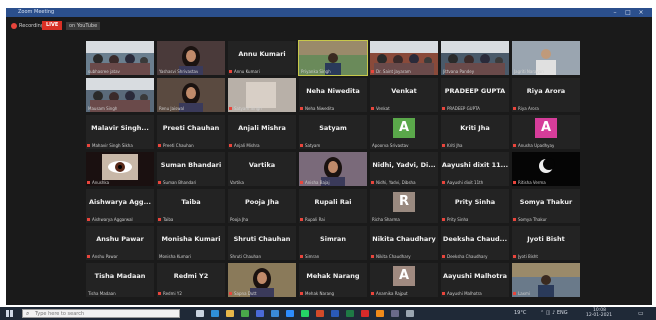  Describe the element at coordinates (390, 145) in the screenshot. I see `participant-caption: Apoorva Srivastav` at that location.